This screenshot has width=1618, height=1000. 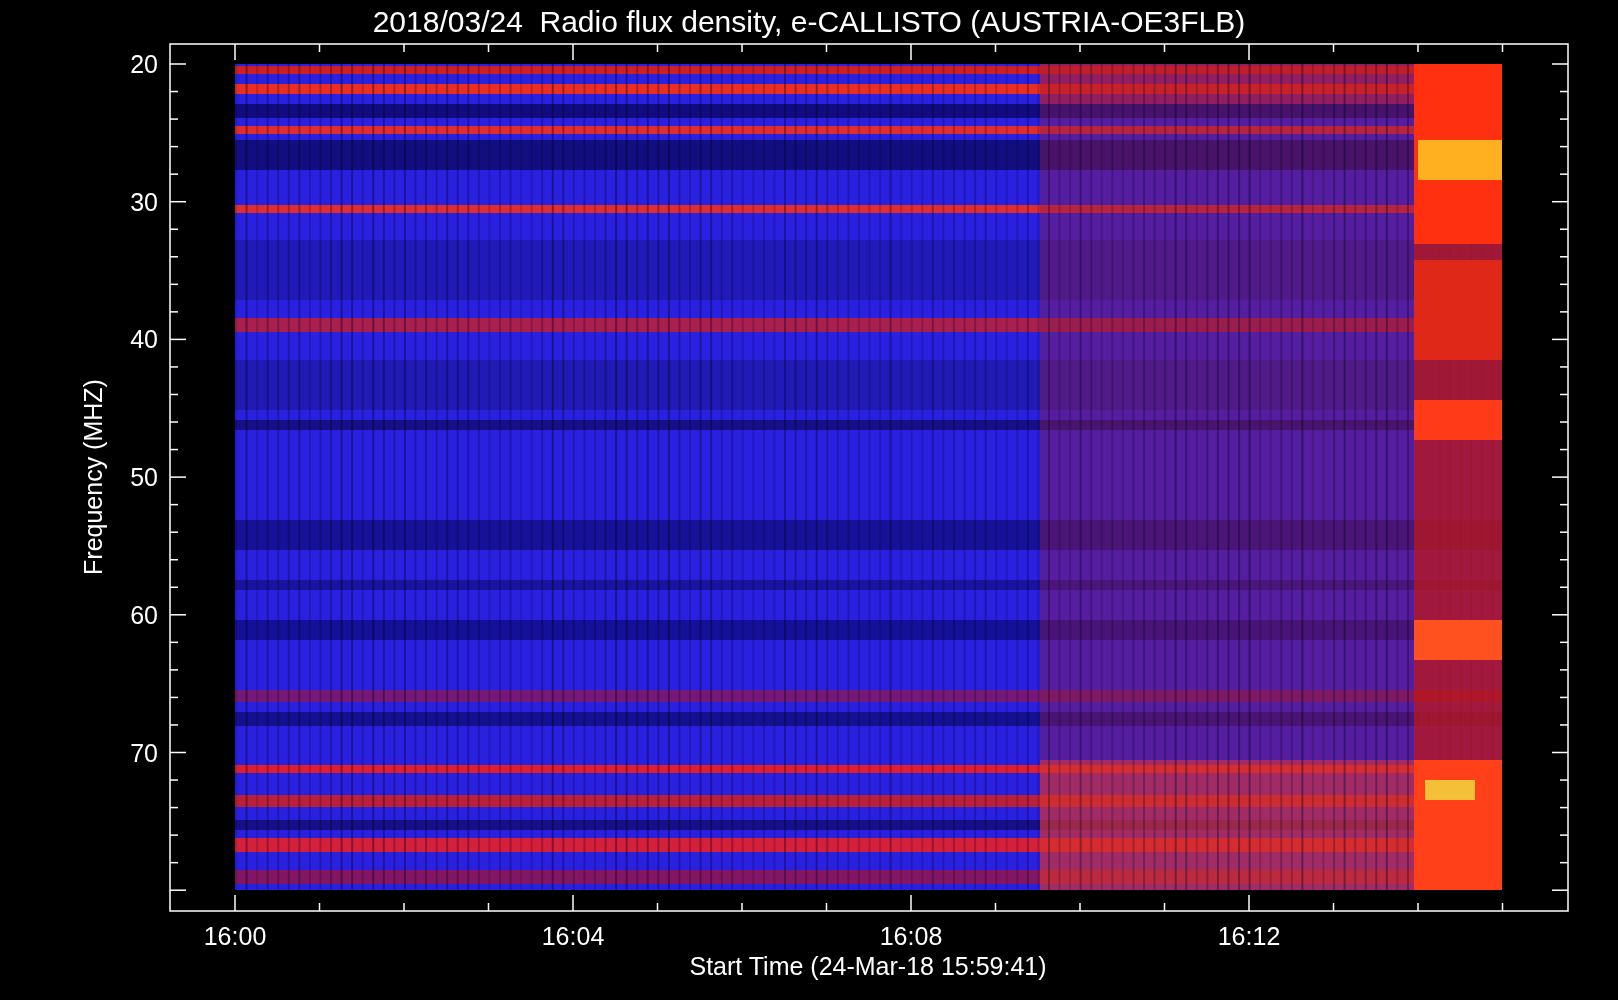 What do you see at coordinates (1249, 936) in the screenshot?
I see `tick-label: 16:12` at bounding box center [1249, 936].